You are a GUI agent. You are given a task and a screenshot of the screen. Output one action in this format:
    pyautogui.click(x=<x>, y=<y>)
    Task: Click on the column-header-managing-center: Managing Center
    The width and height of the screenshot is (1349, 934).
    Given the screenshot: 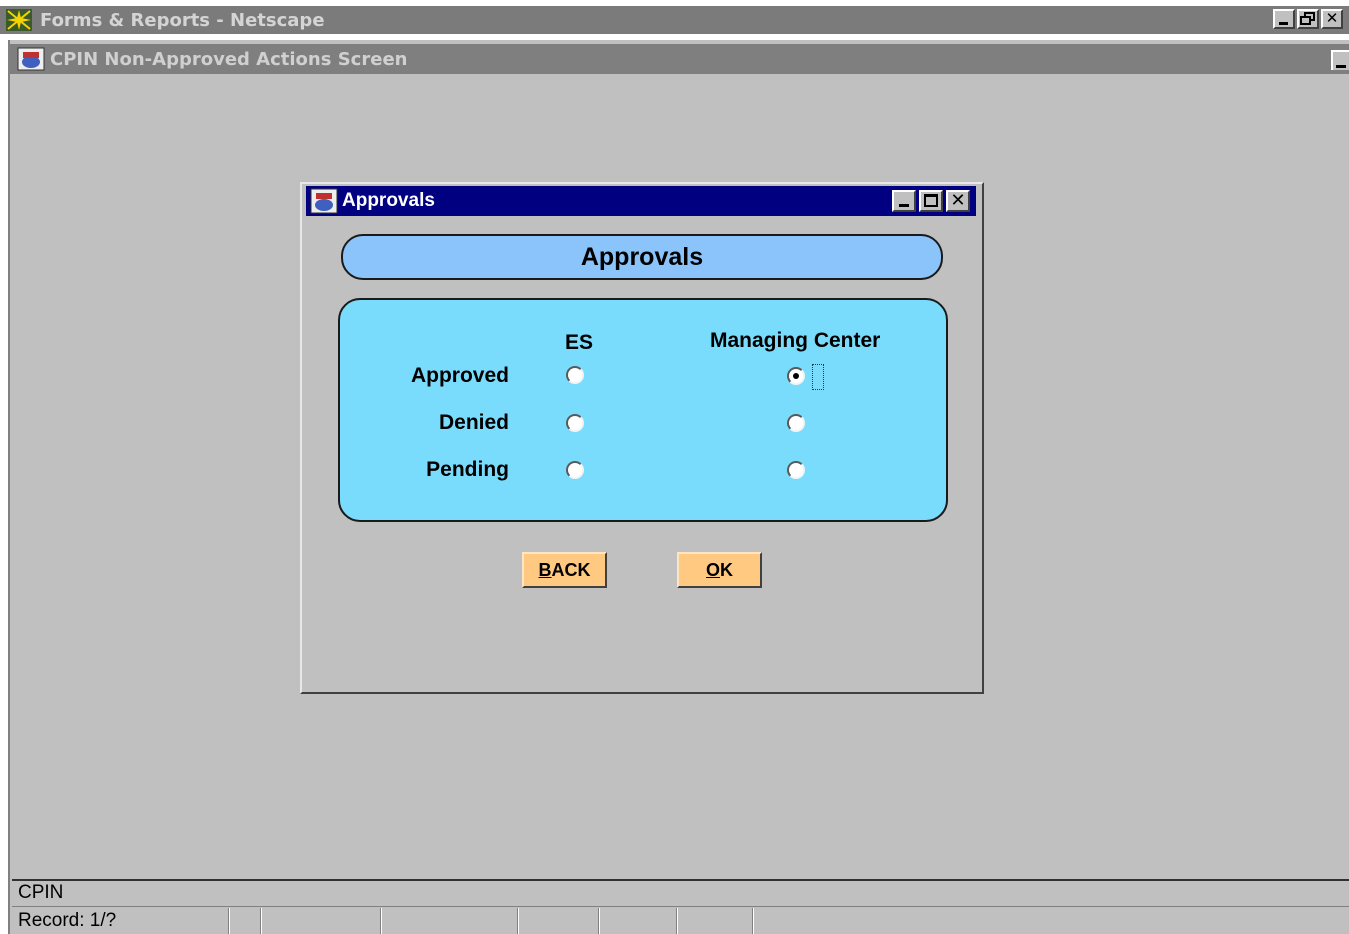 What is the action you would take?
    pyautogui.click(x=795, y=340)
    